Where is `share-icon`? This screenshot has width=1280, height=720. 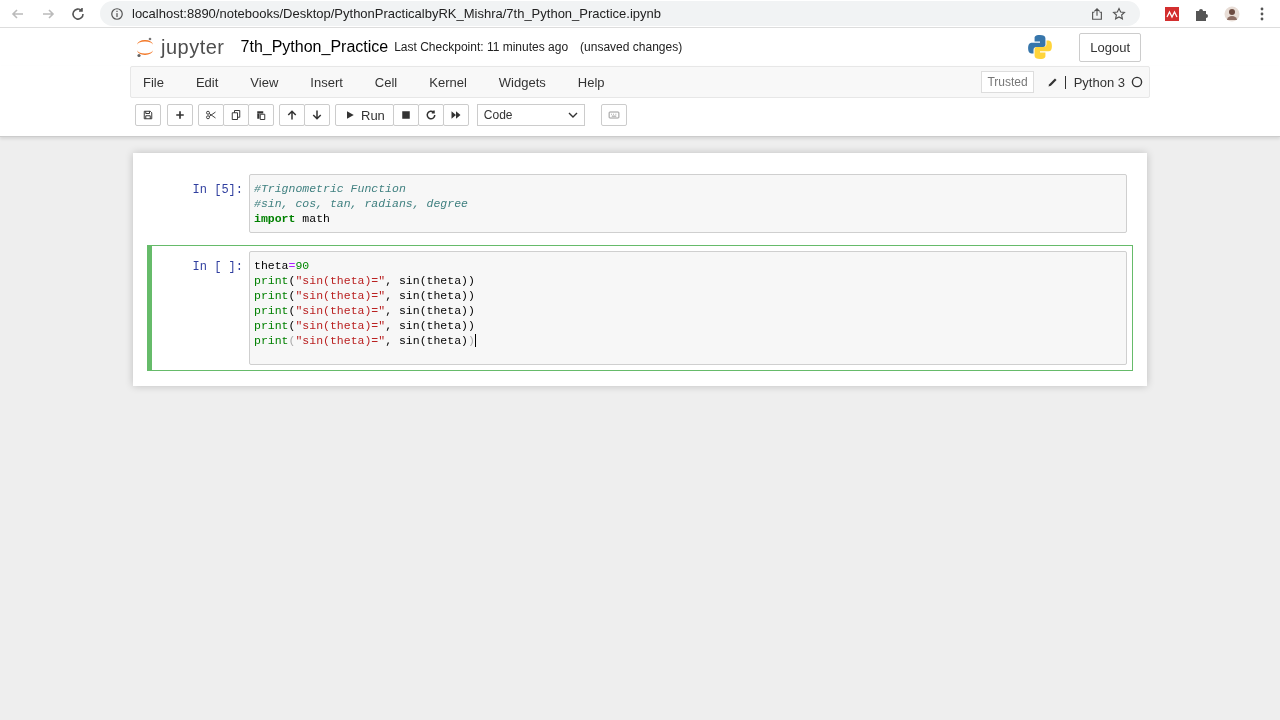
share-icon is located at coordinates (1097, 13).